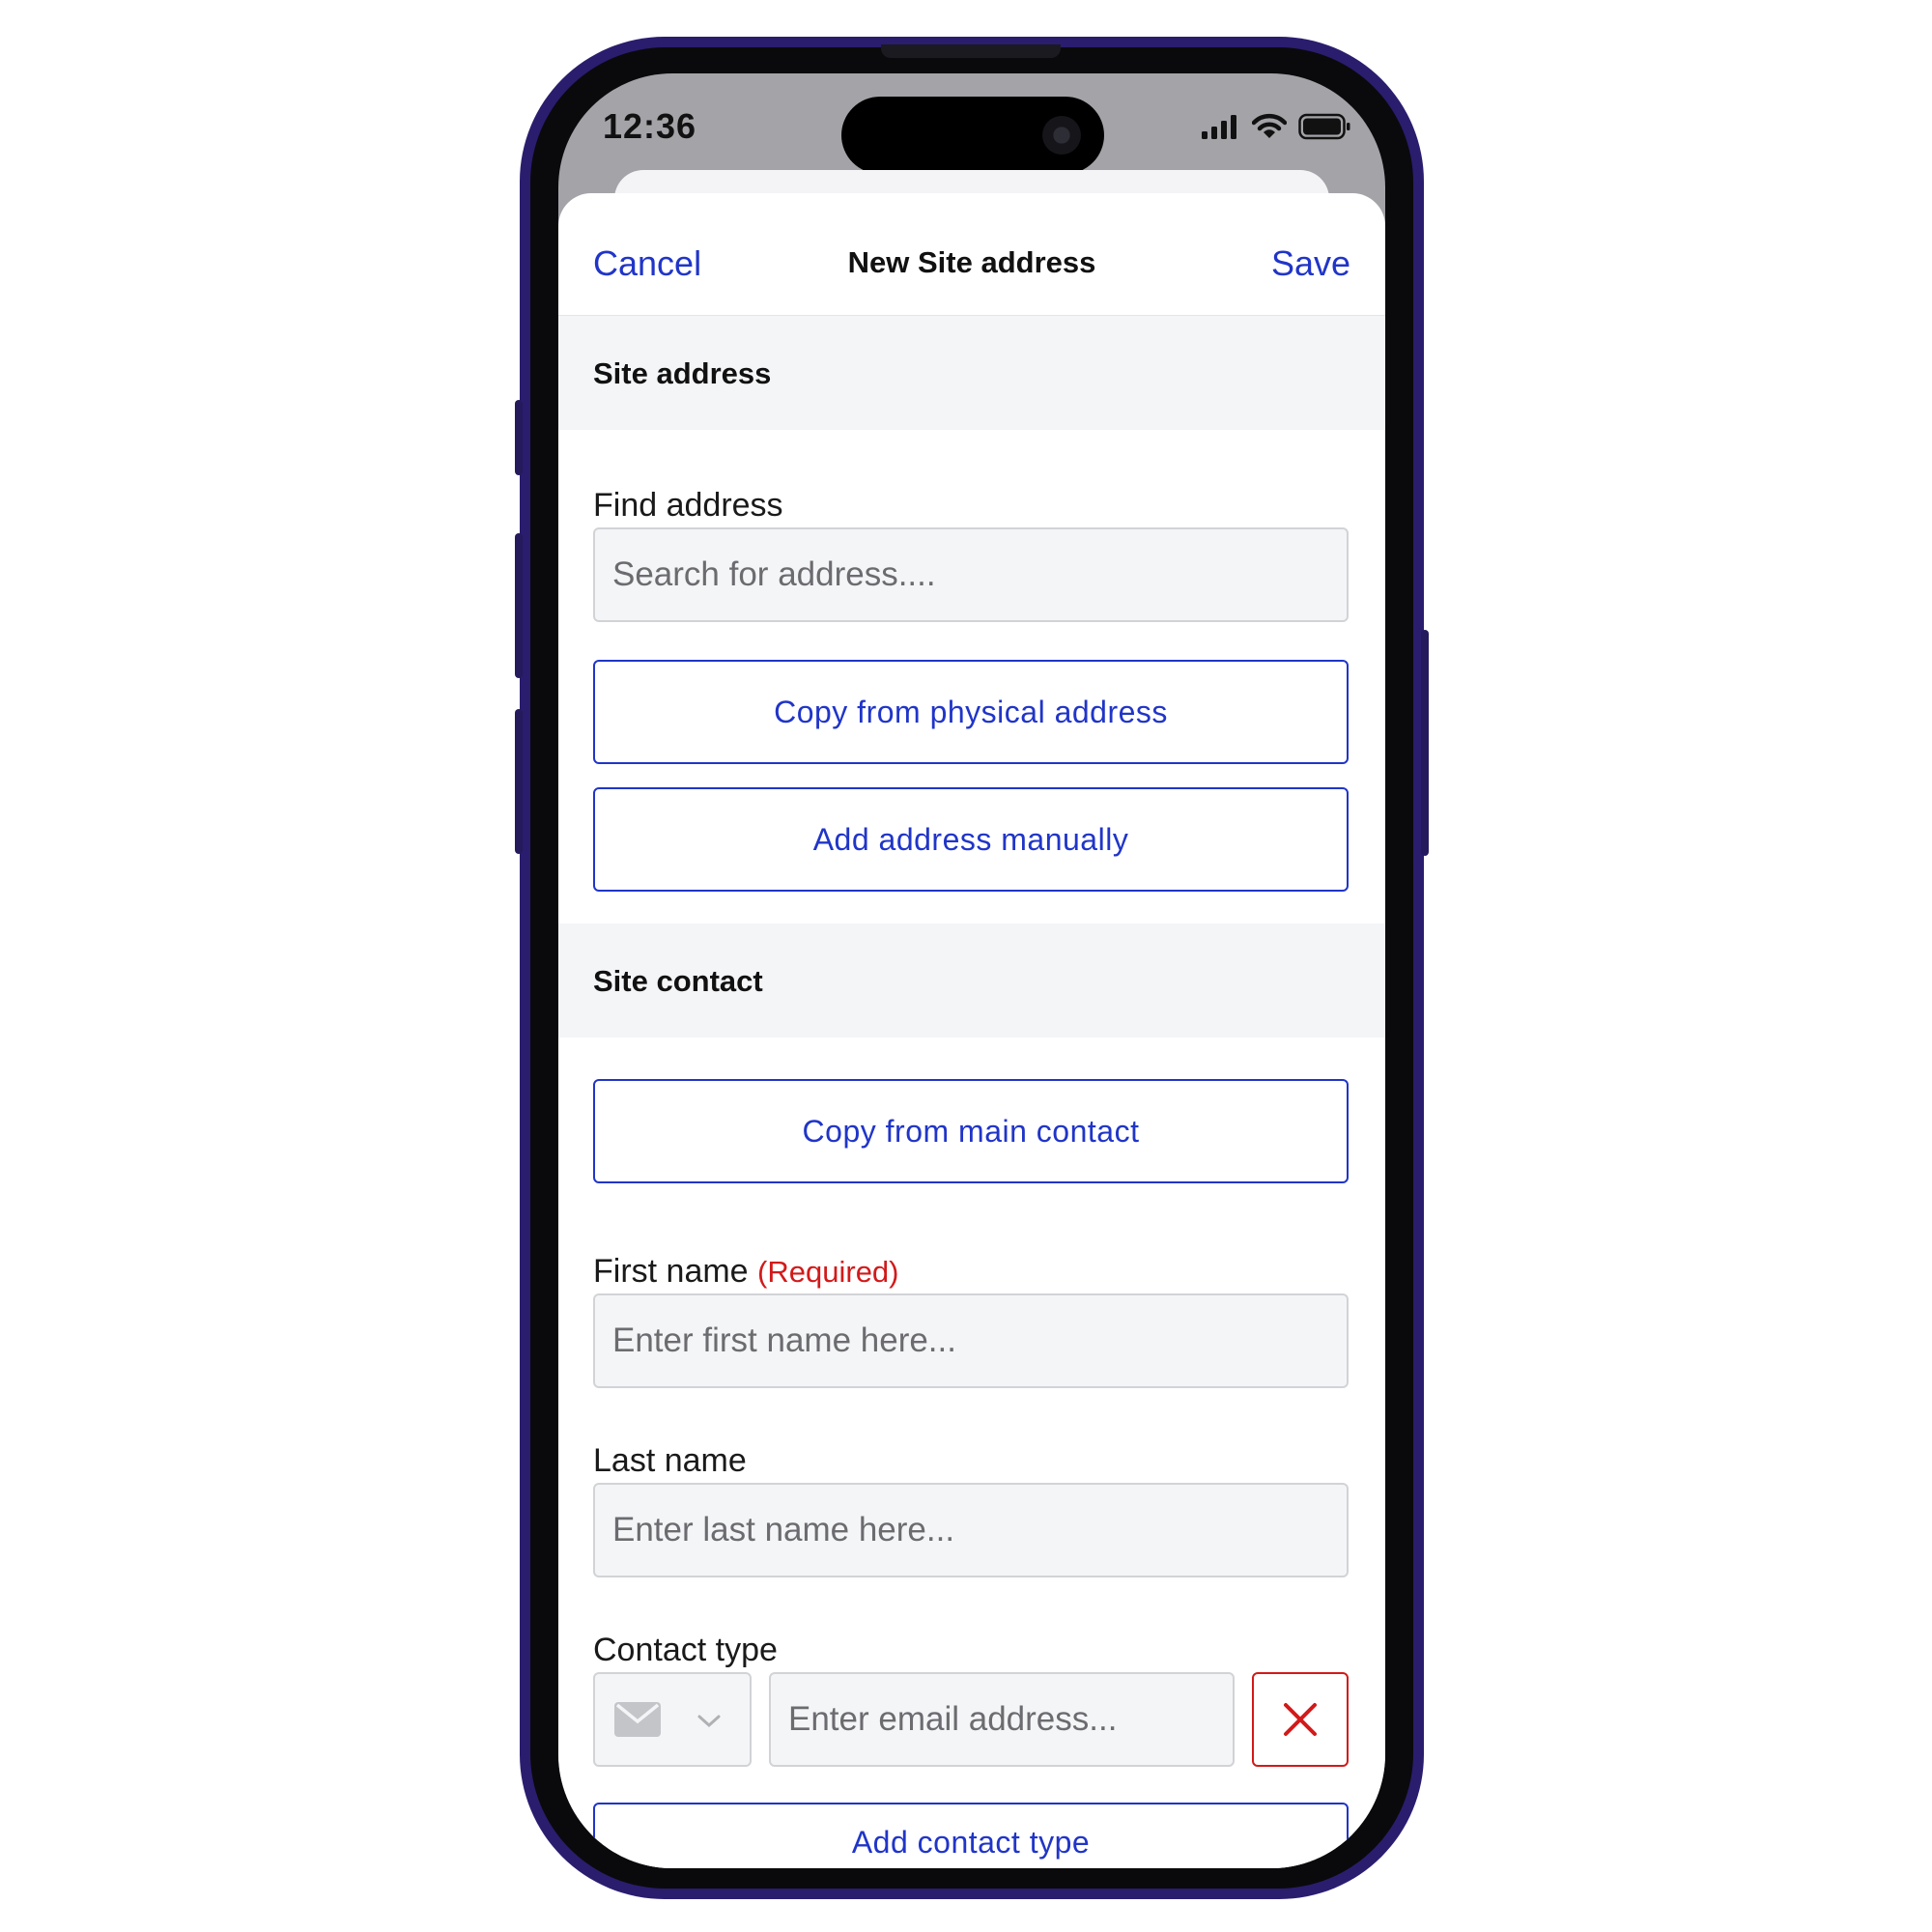 Image resolution: width=1932 pixels, height=1932 pixels. Describe the element at coordinates (1324, 126) in the screenshot. I see `battery-icon` at that location.